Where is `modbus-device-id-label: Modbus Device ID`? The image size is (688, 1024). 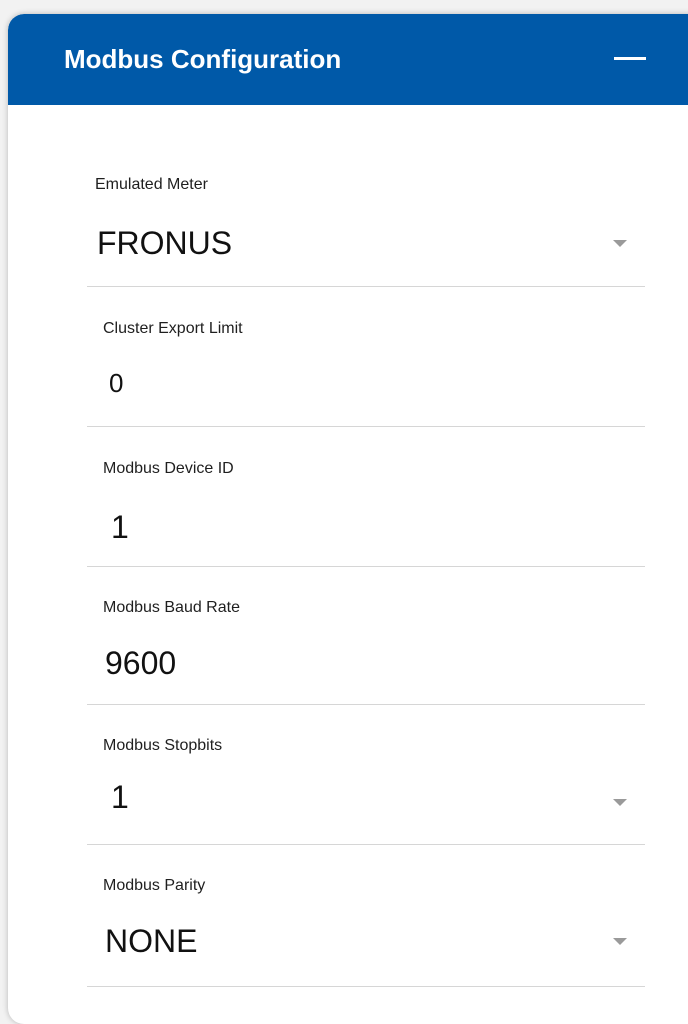
modbus-device-id-label: Modbus Device ID is located at coordinates (168, 468).